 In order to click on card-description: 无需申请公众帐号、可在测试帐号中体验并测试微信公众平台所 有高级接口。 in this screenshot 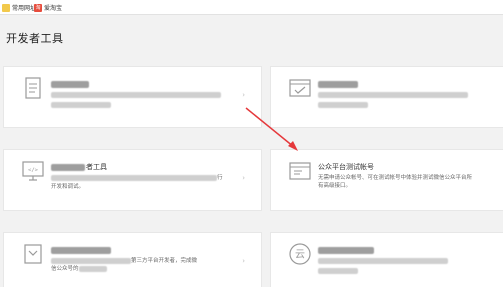, I will do `click(395, 182)`.